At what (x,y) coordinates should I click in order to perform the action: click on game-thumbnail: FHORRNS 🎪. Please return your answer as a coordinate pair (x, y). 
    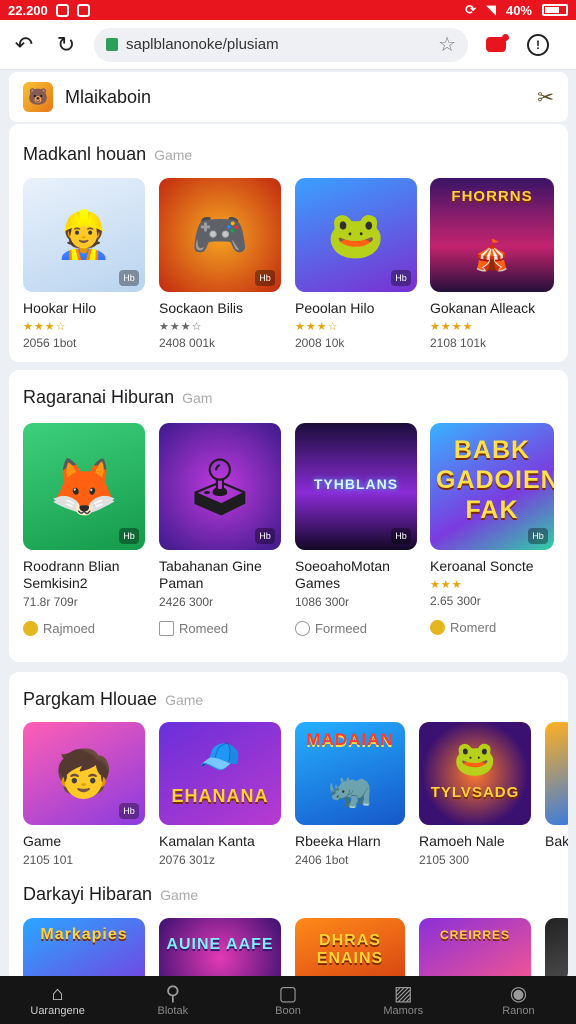
    Looking at the image, I should click on (492, 235).